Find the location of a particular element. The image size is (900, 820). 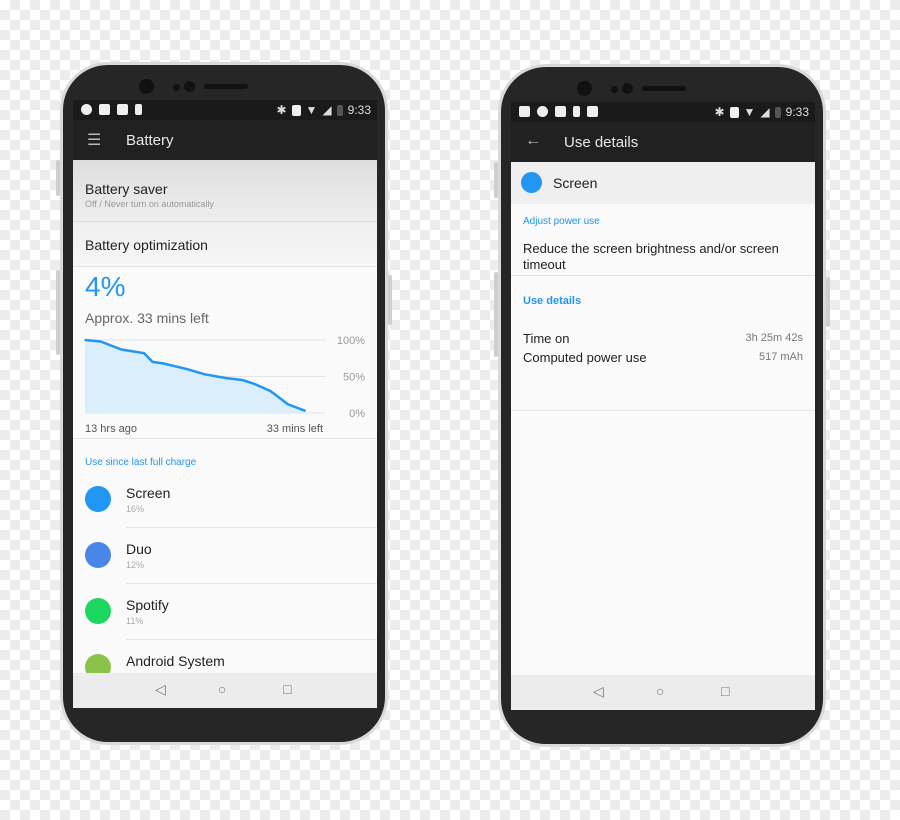

app-item: Spotify 11% is located at coordinates (225, 612).